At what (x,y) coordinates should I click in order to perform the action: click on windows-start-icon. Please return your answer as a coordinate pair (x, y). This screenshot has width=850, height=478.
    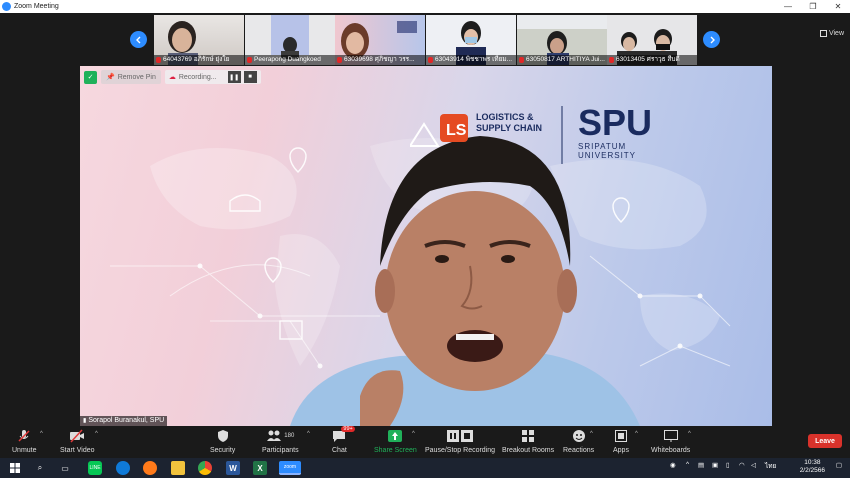
    Looking at the image, I should click on (15, 468).